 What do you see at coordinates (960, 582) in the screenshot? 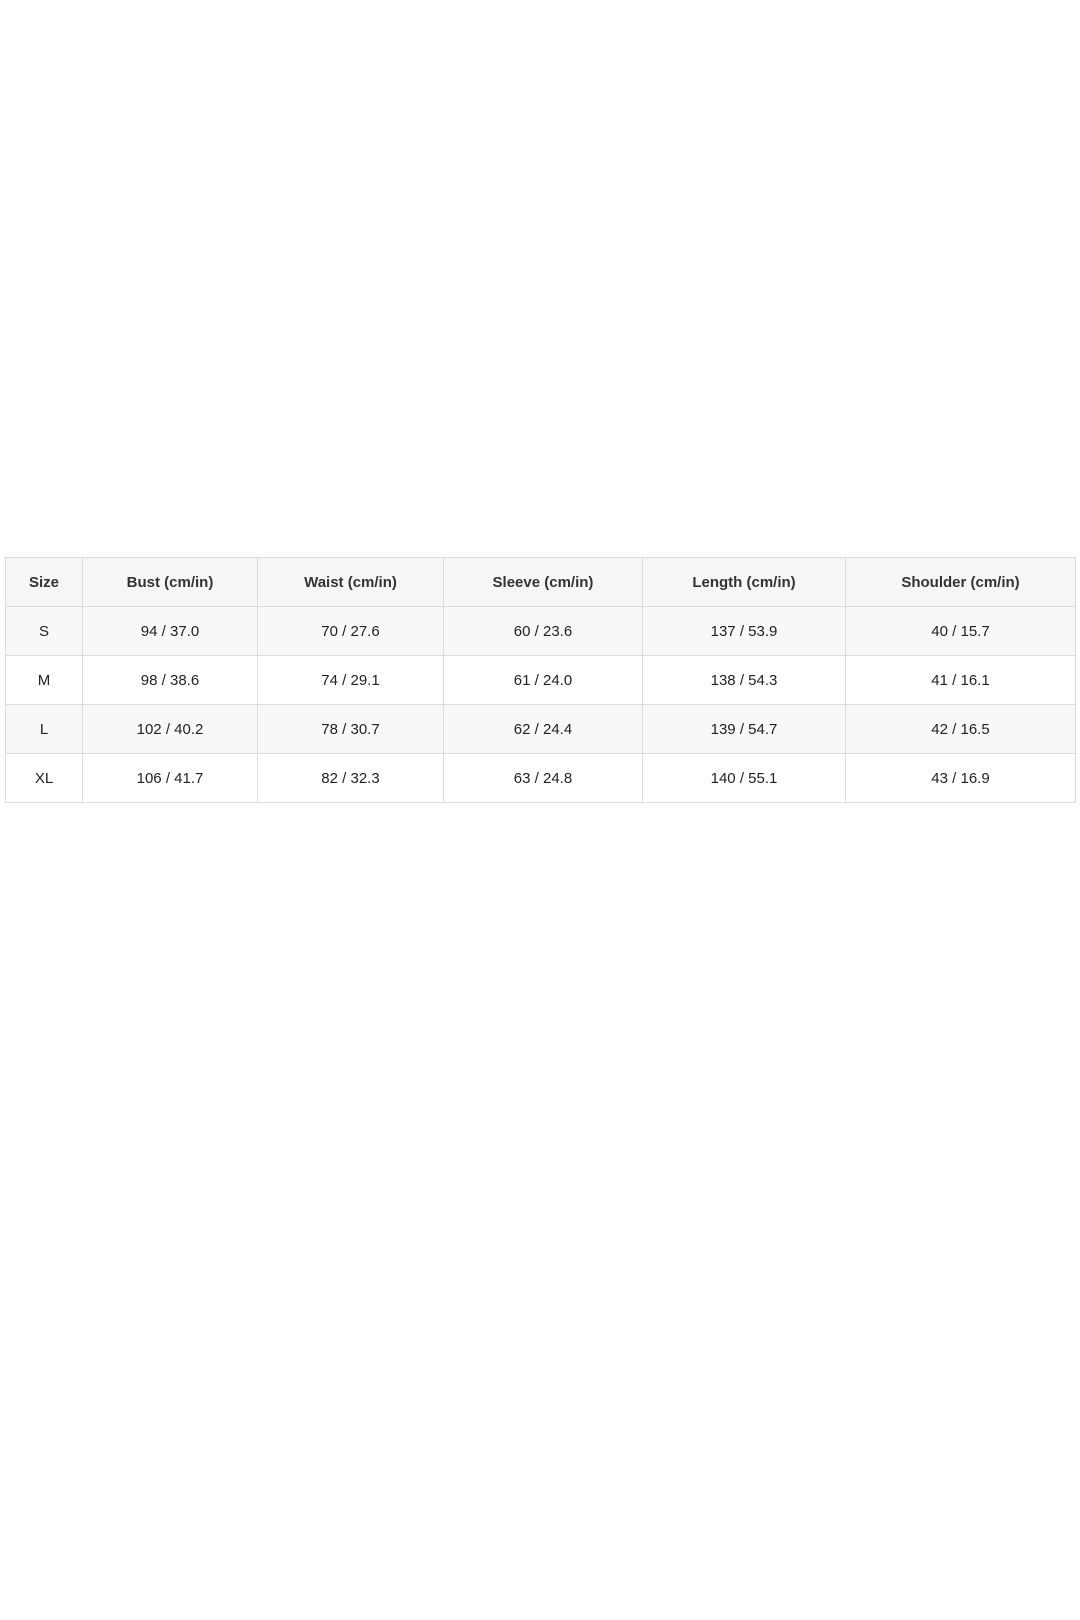
I see `header-shoulder: Shoulder (cm/in)` at bounding box center [960, 582].